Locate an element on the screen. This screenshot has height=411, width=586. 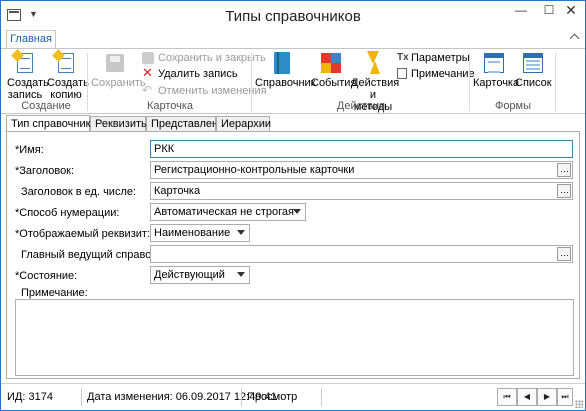
delete-record-label: Удалить запись is located at coordinates (198, 74).